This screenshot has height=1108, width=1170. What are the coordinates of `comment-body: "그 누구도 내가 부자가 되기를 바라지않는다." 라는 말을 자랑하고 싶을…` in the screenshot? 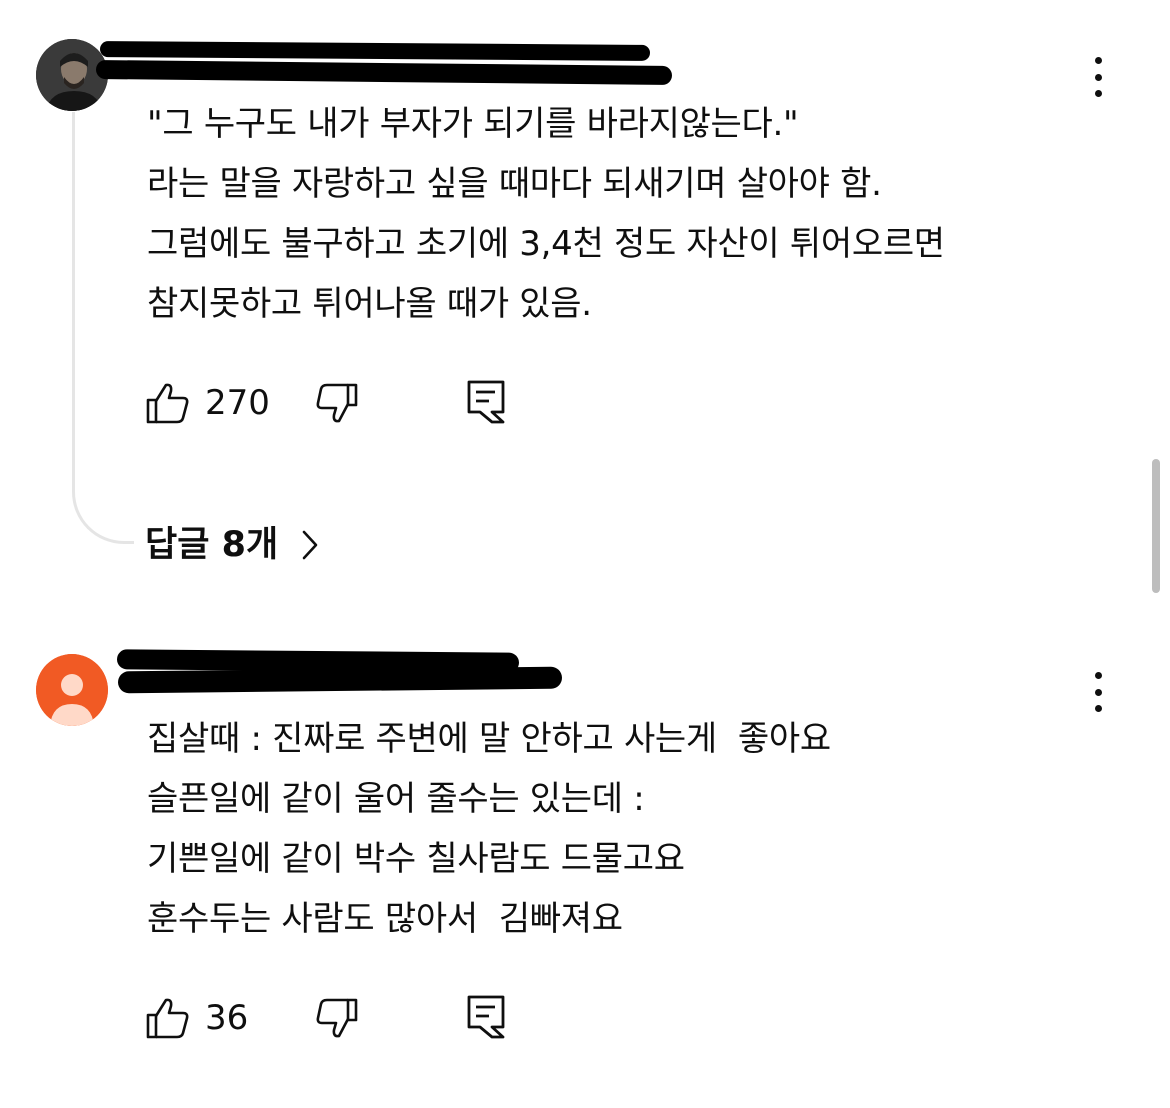 It's located at (546, 214).